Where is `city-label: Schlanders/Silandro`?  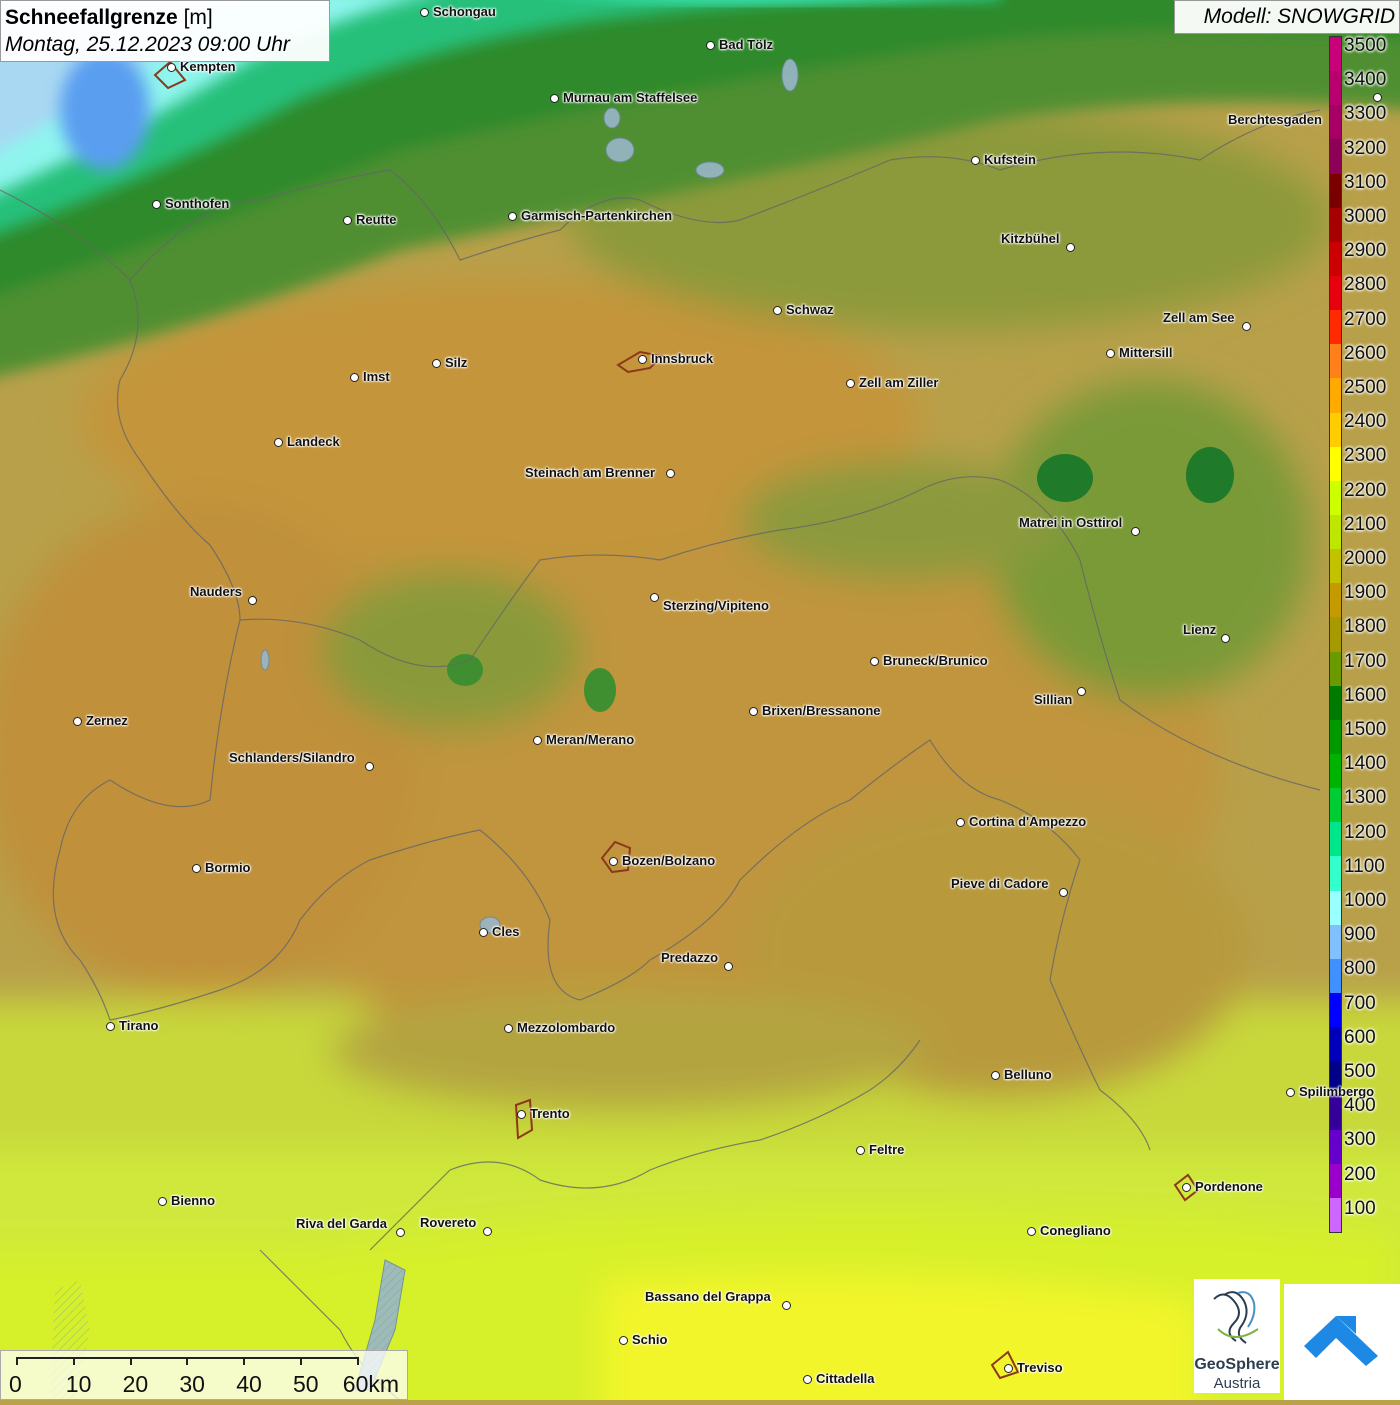 city-label: Schlanders/Silandro is located at coordinates (292, 757).